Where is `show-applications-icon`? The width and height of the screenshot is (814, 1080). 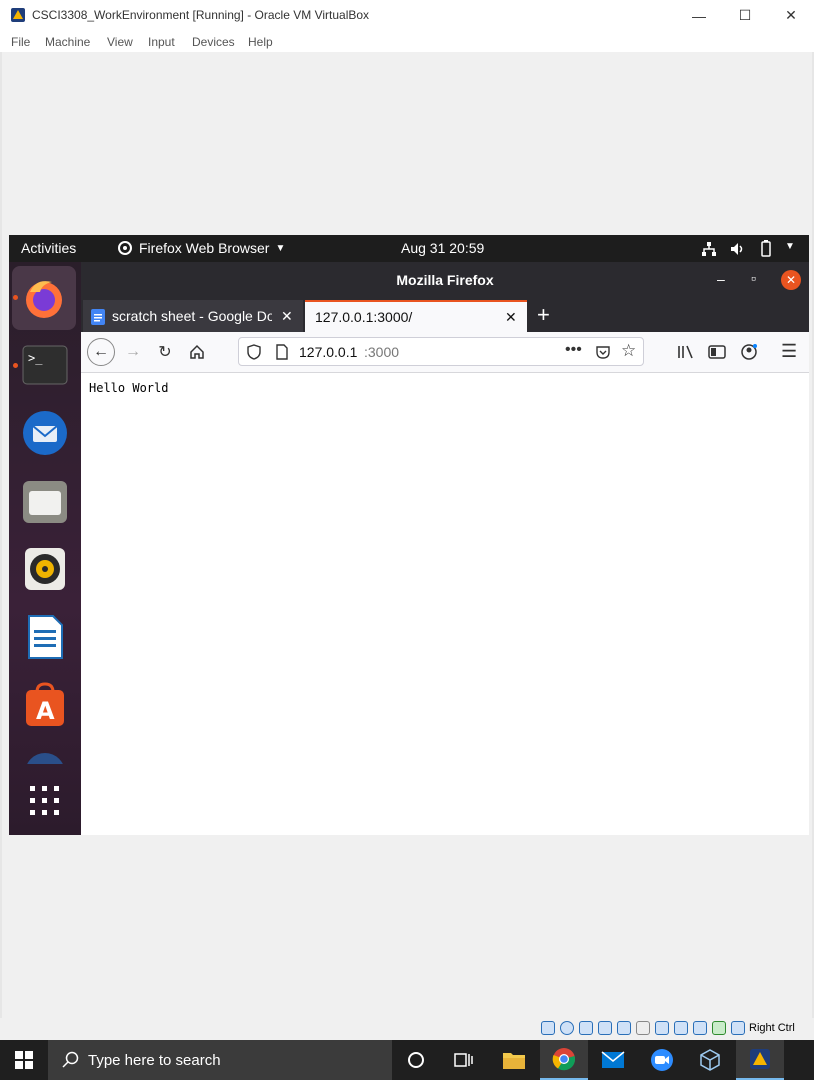 show-applications-icon is located at coordinates (44, 800).